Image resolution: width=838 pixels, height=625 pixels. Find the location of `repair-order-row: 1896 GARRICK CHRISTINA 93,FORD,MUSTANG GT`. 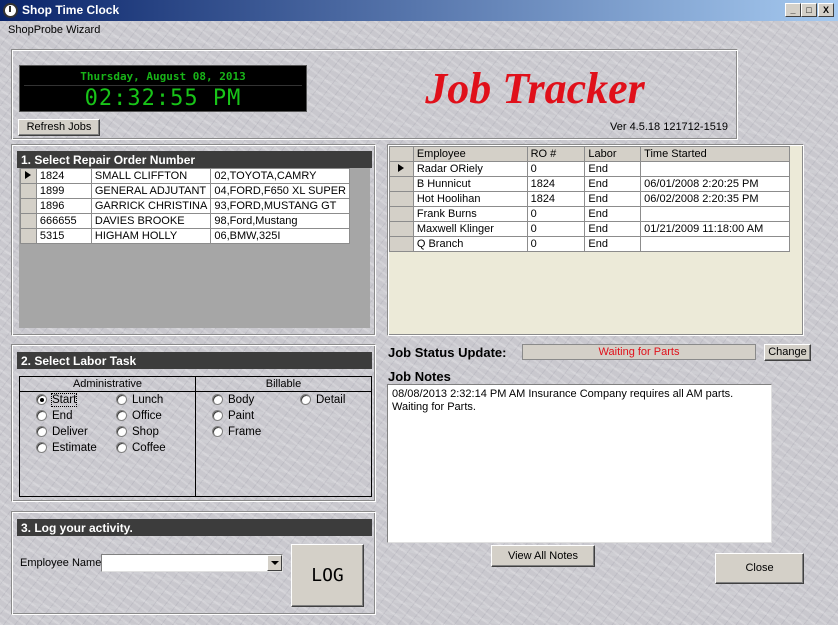

repair-order-row: 1896 GARRICK CHRISTINA 93,FORD,MUSTANG GT is located at coordinates (185, 206).